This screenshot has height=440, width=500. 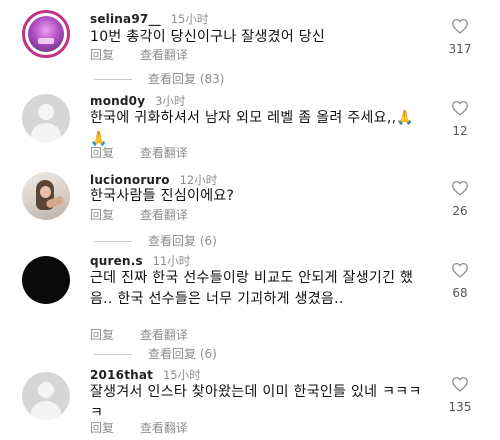 I want to click on comment-username: selina97__, so click(x=125, y=19).